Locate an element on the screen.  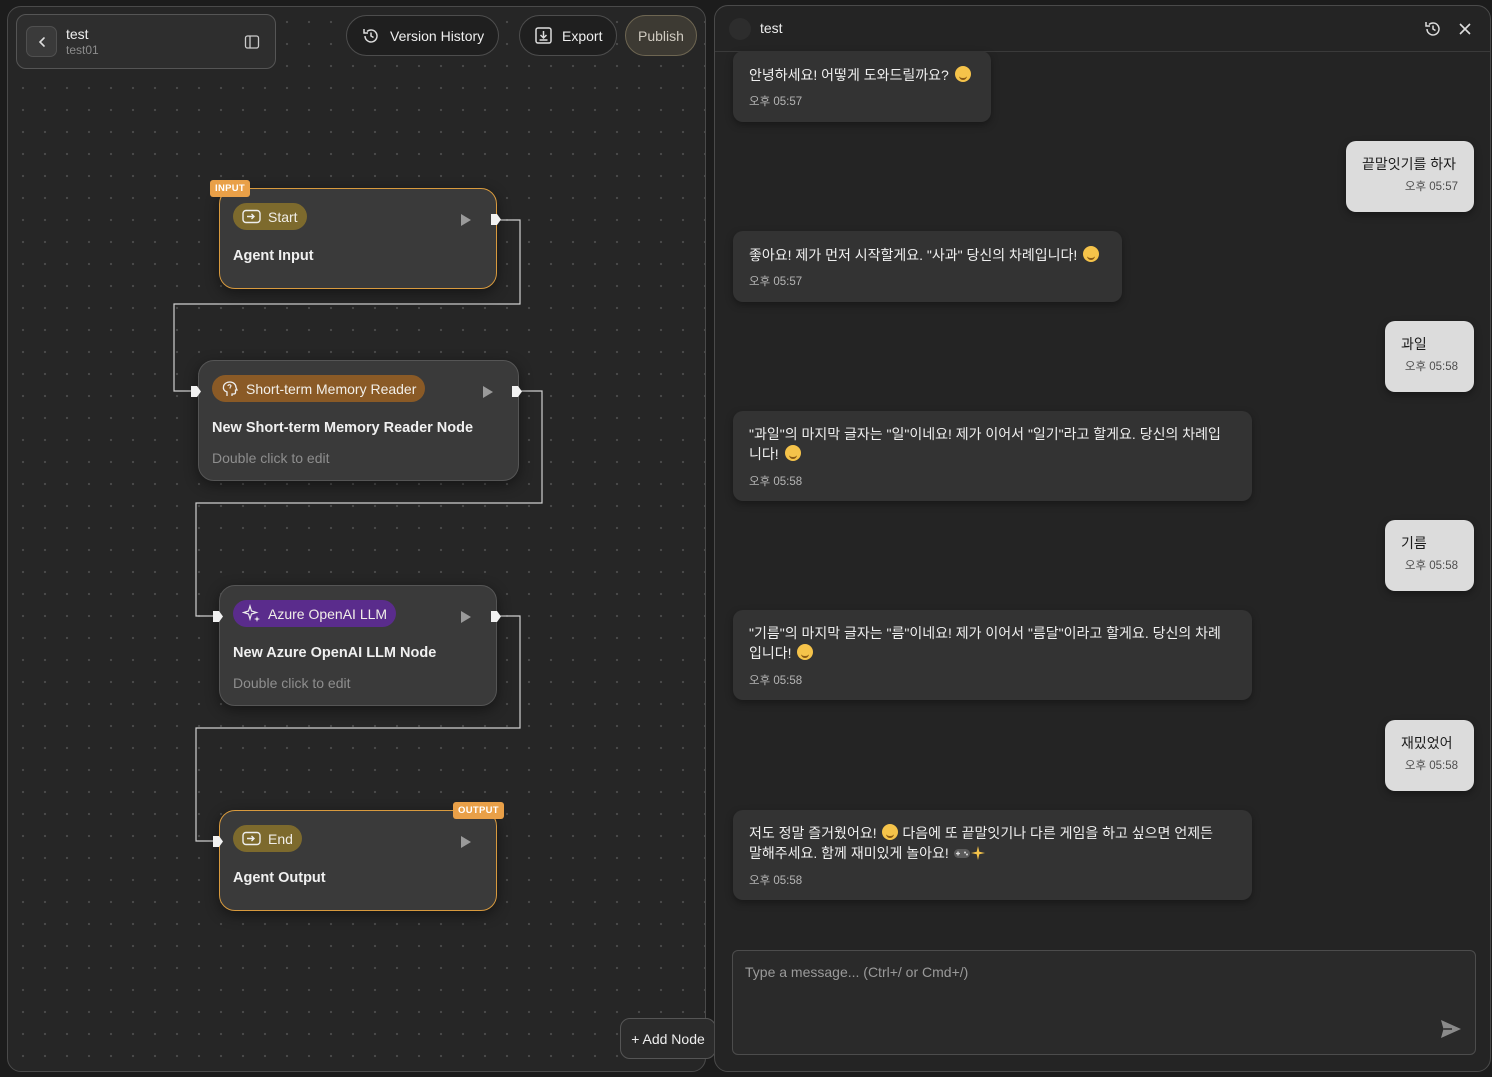
memory-reader-node-title: New Short-term Memory Reader Node is located at coordinates (343, 428).